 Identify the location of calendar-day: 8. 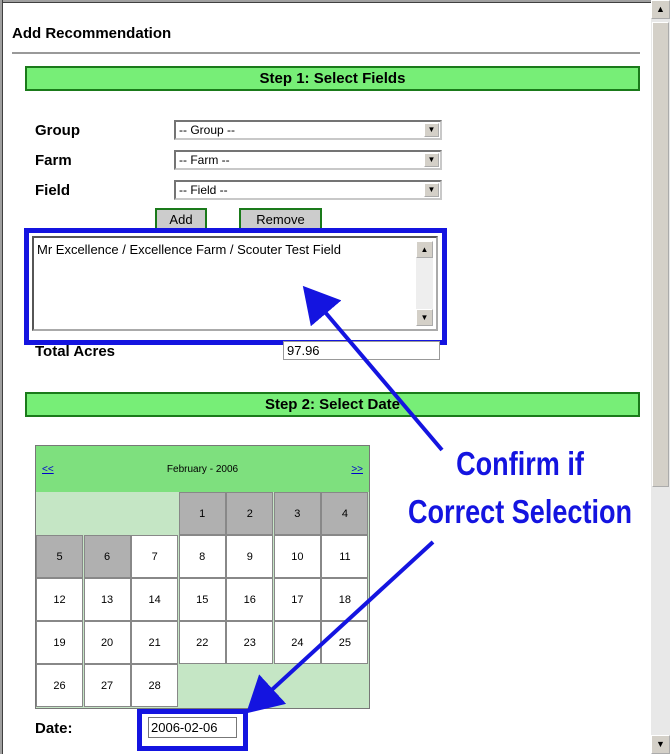
(202, 556).